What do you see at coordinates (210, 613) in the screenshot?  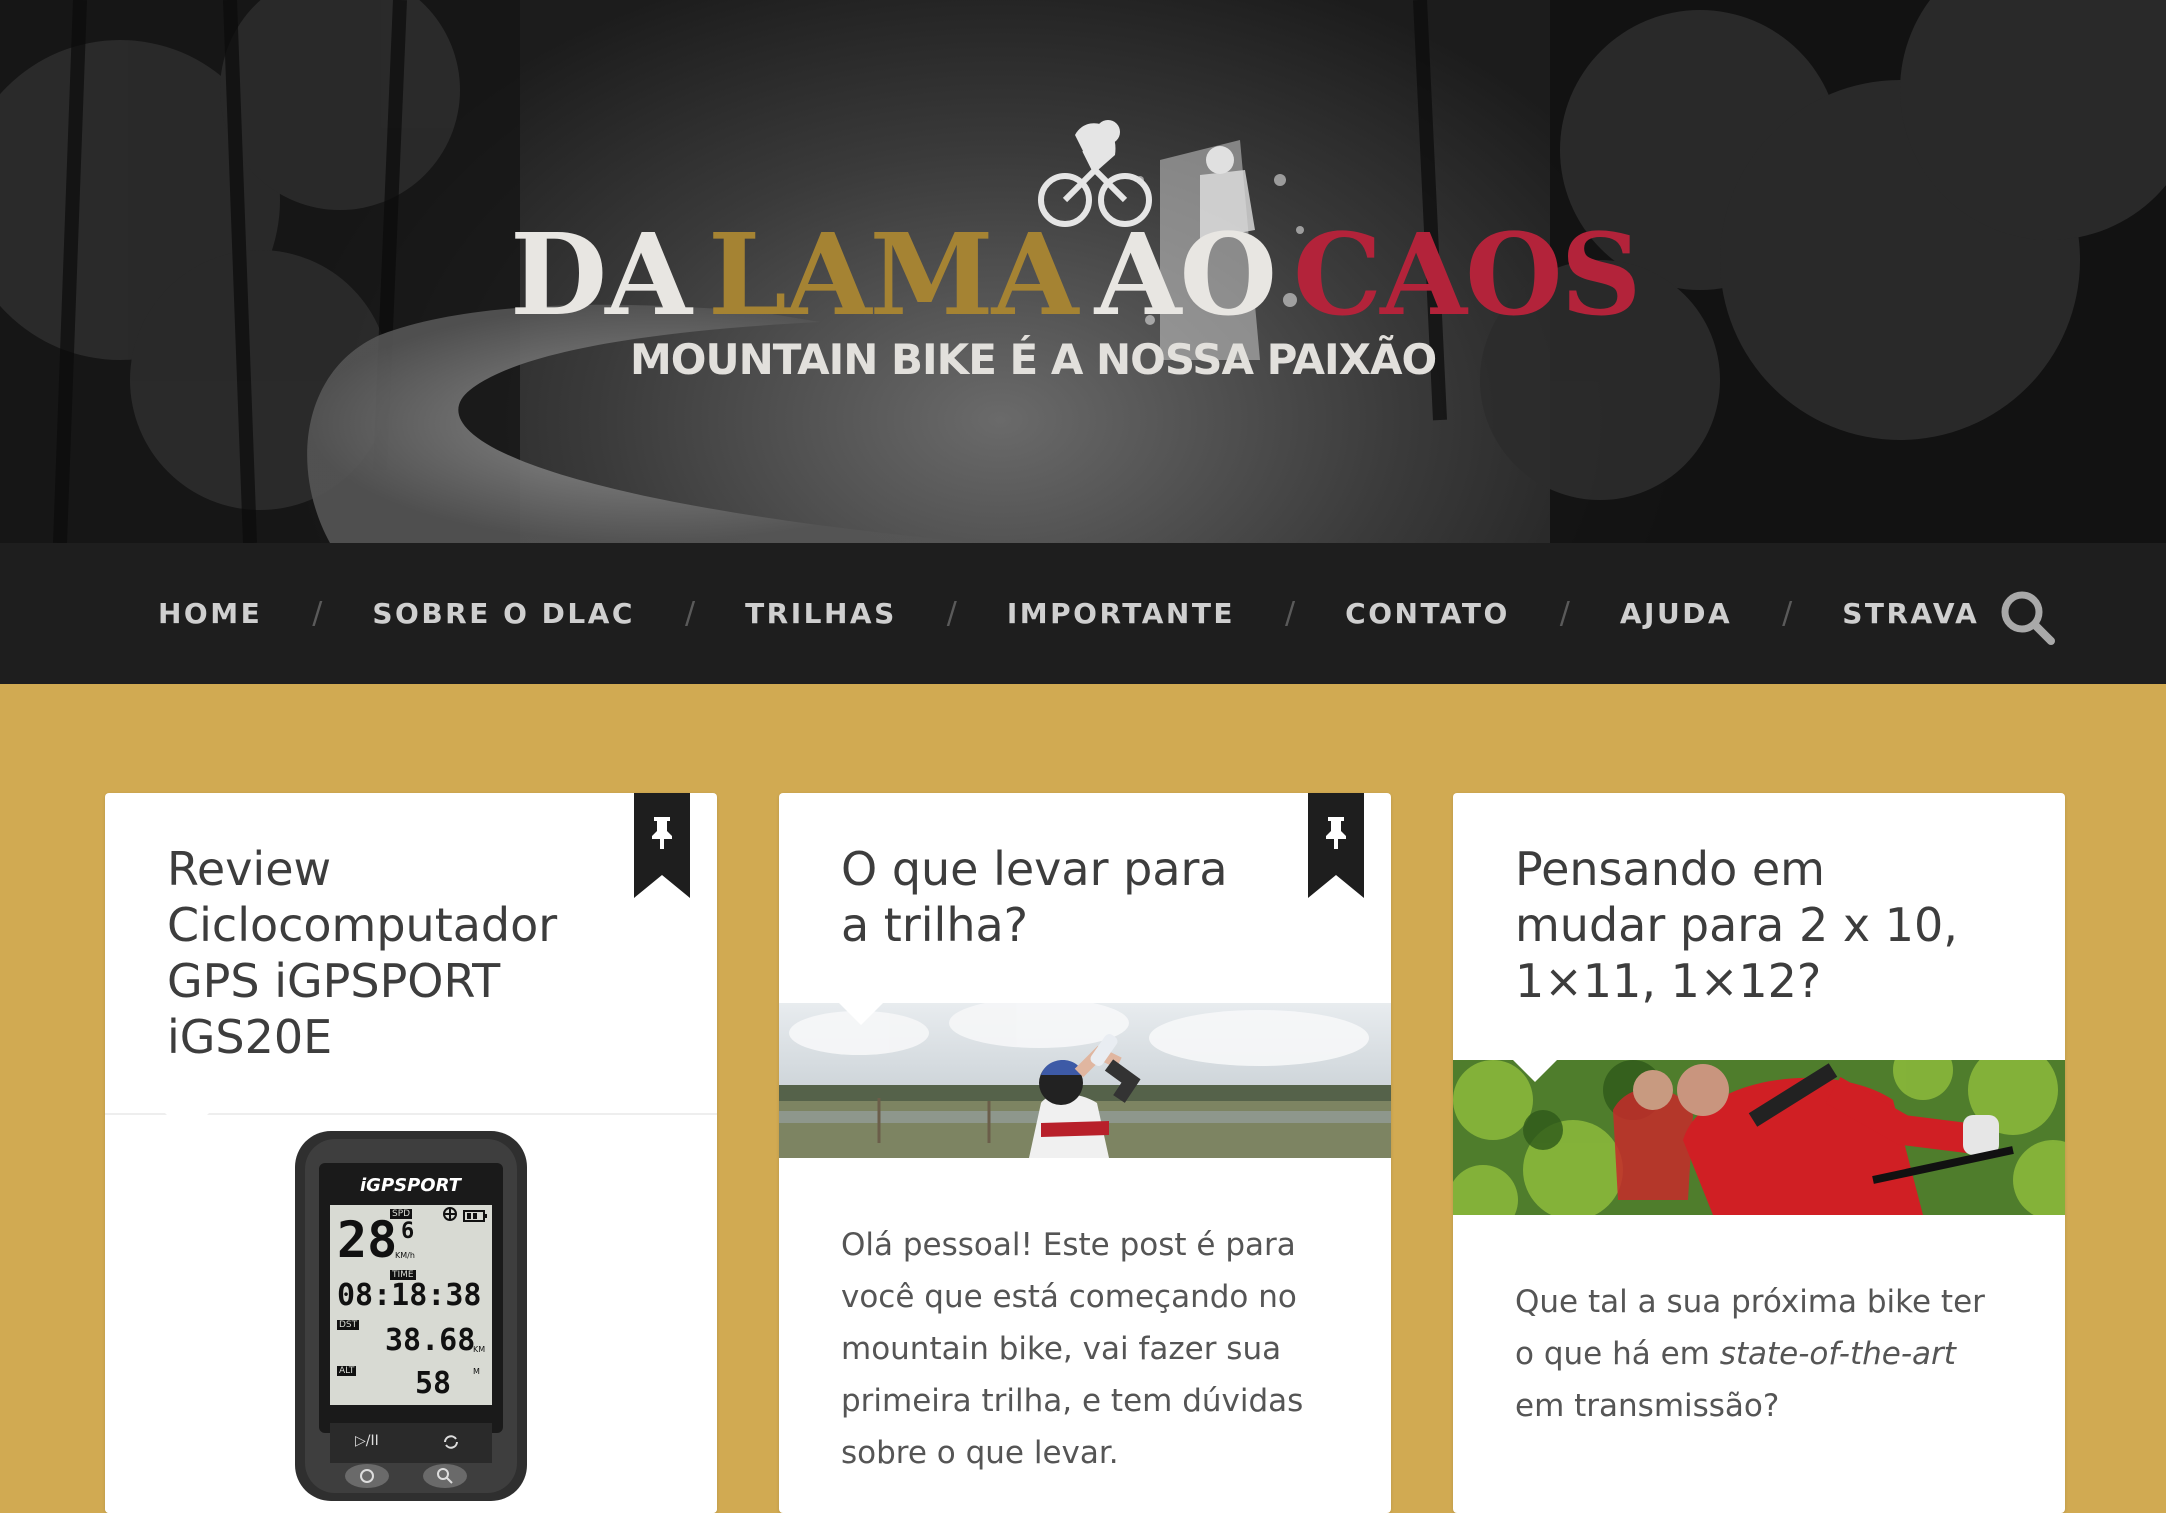 I see `nav-item-home: HOME` at bounding box center [210, 613].